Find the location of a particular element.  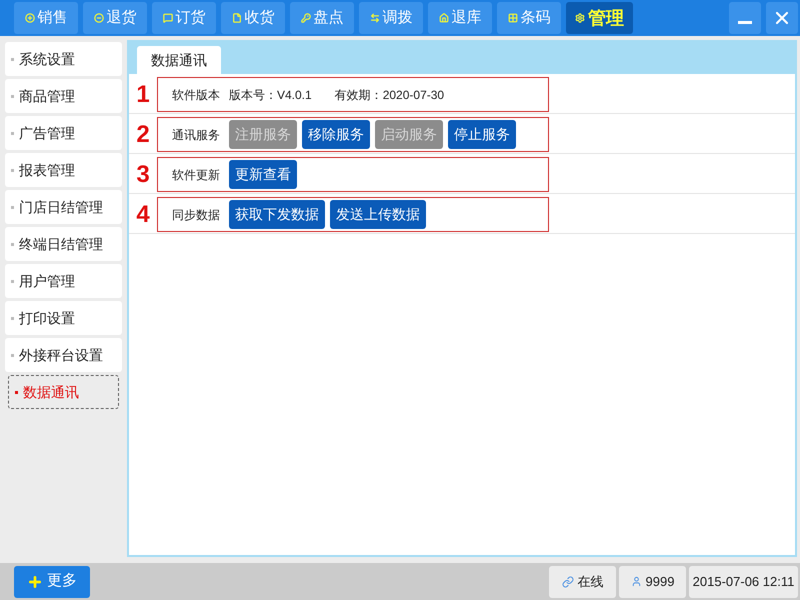

minimize-button is located at coordinates (745, 18).